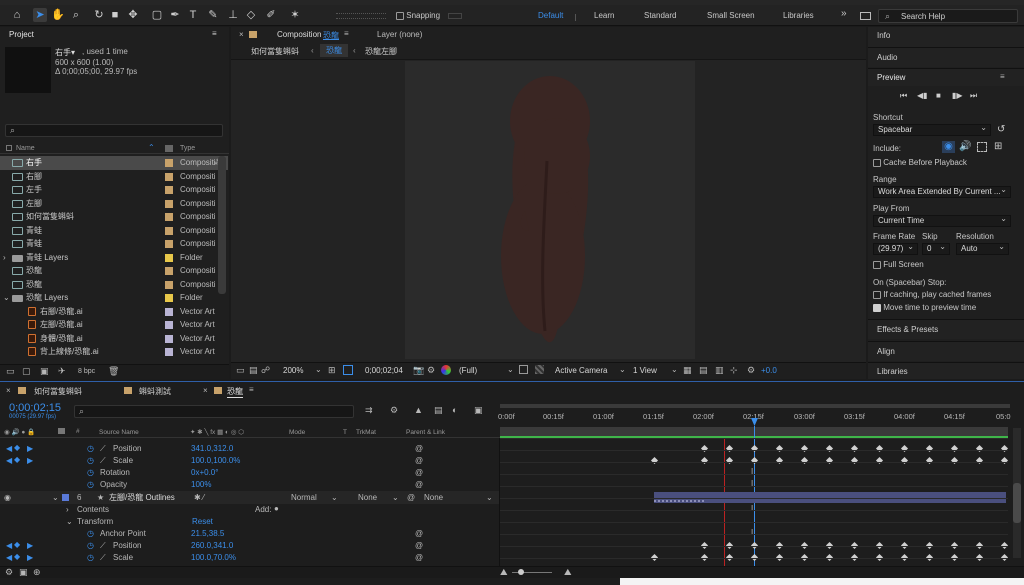  What do you see at coordinates (523, 369) in the screenshot?
I see `fast-previews-icon` at bounding box center [523, 369].